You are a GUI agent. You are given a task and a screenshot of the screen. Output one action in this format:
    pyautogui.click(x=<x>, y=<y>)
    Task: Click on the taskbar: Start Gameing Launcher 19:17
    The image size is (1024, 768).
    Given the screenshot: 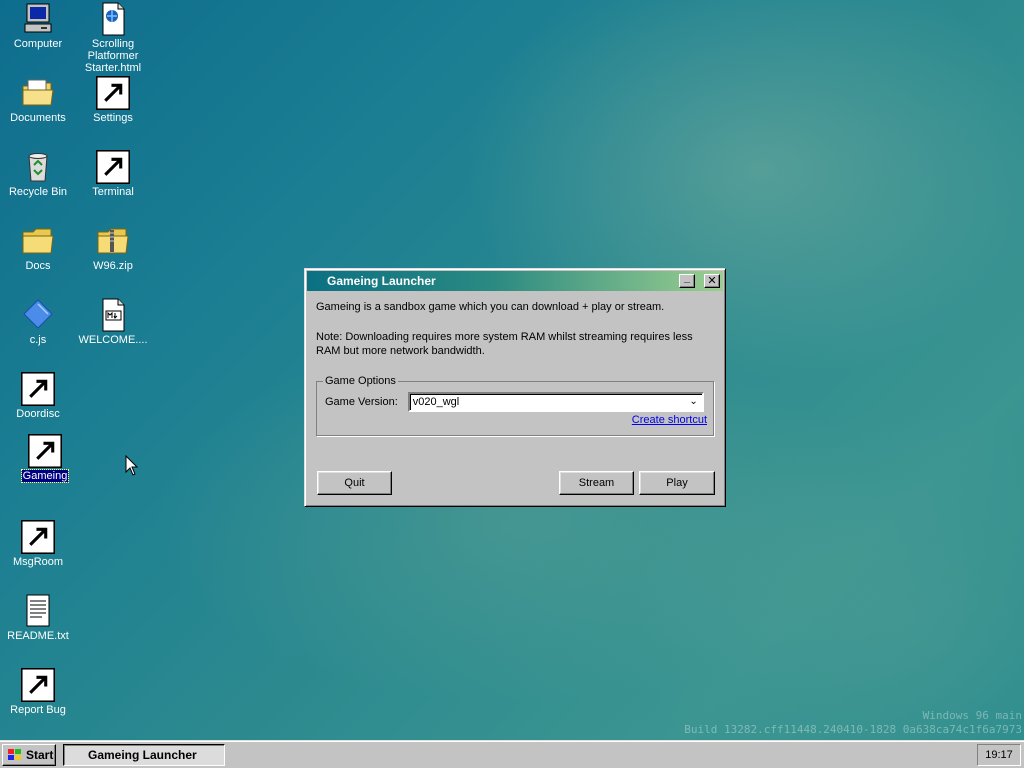 What is the action you would take?
    pyautogui.click(x=512, y=754)
    